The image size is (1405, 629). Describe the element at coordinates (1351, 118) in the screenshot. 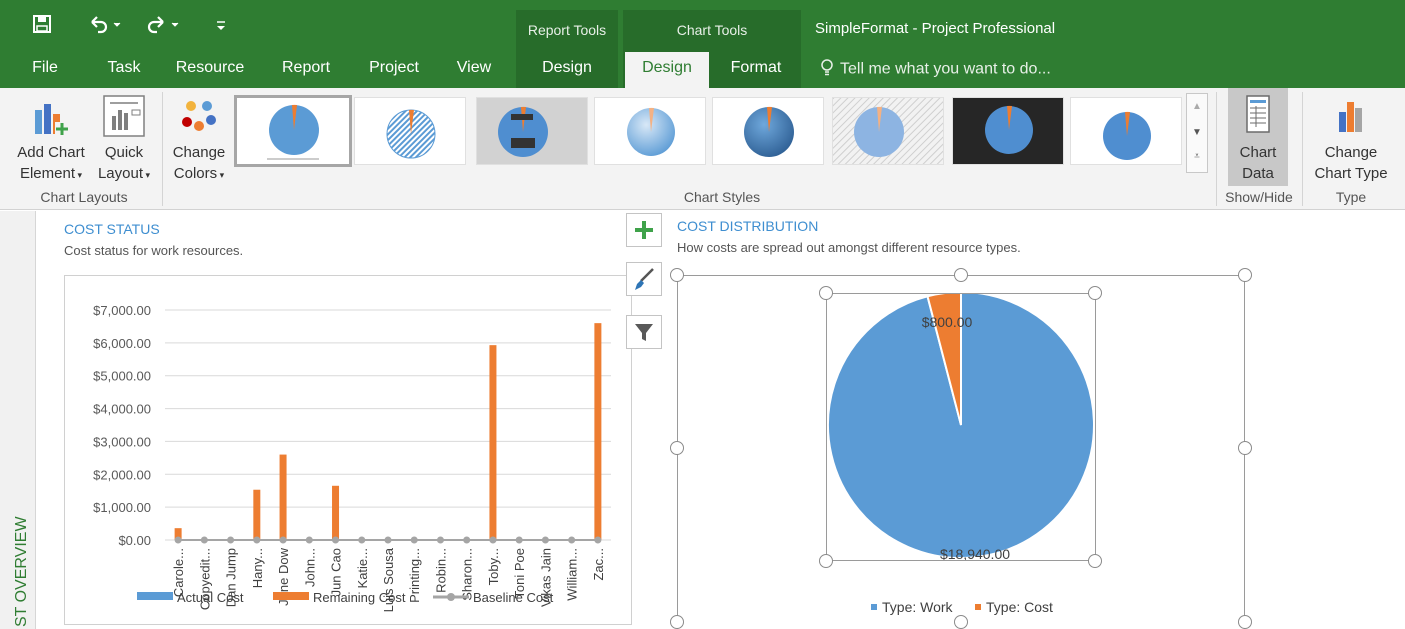

I see `bar-chart-icon` at that location.